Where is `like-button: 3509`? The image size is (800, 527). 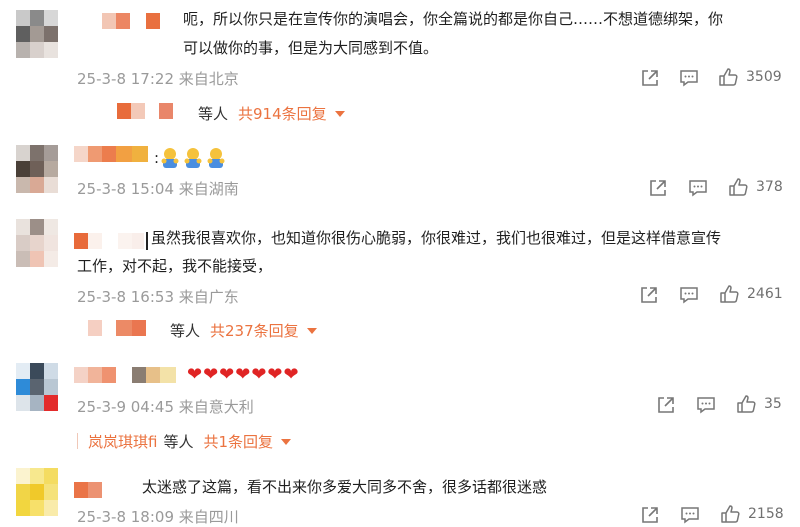 like-button: 3509 is located at coordinates (750, 77).